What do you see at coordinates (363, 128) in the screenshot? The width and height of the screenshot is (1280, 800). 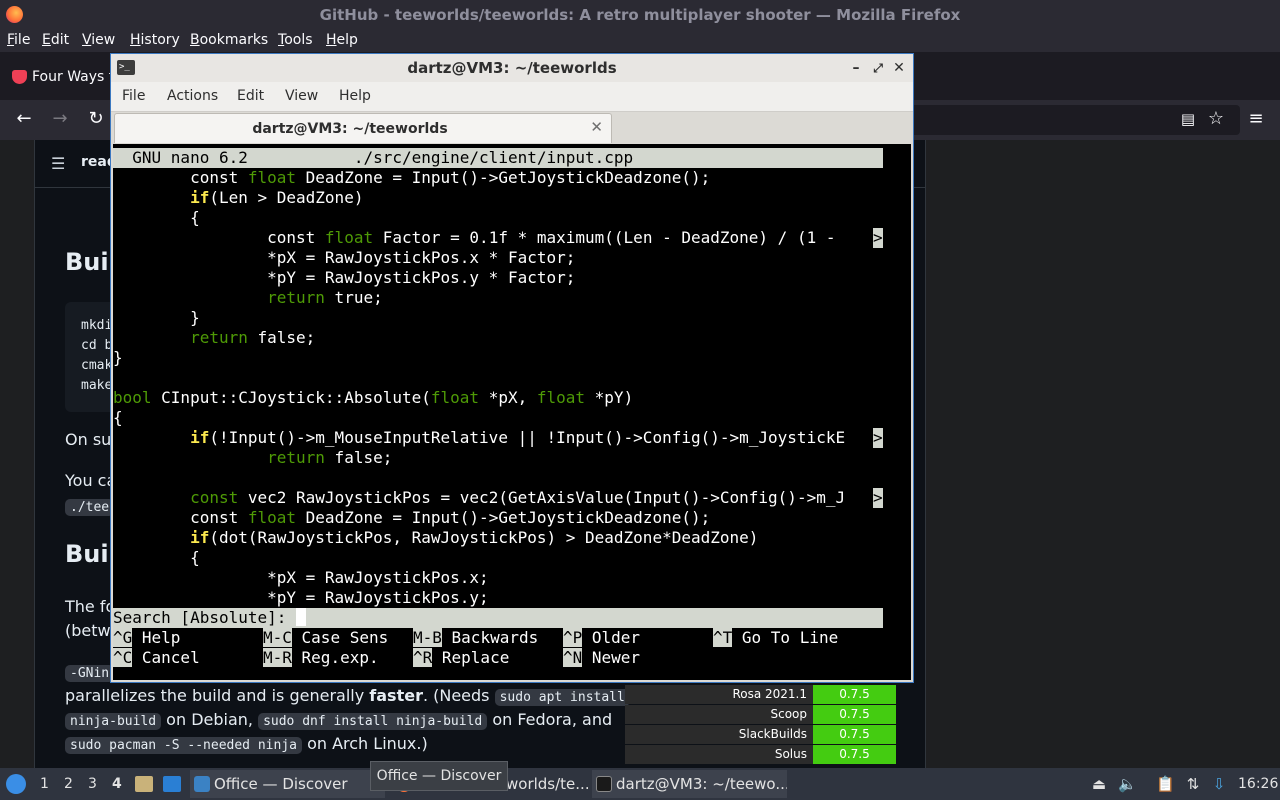 I see `terminal-tab: dartz@VM3: ~/teeworlds ✕` at bounding box center [363, 128].